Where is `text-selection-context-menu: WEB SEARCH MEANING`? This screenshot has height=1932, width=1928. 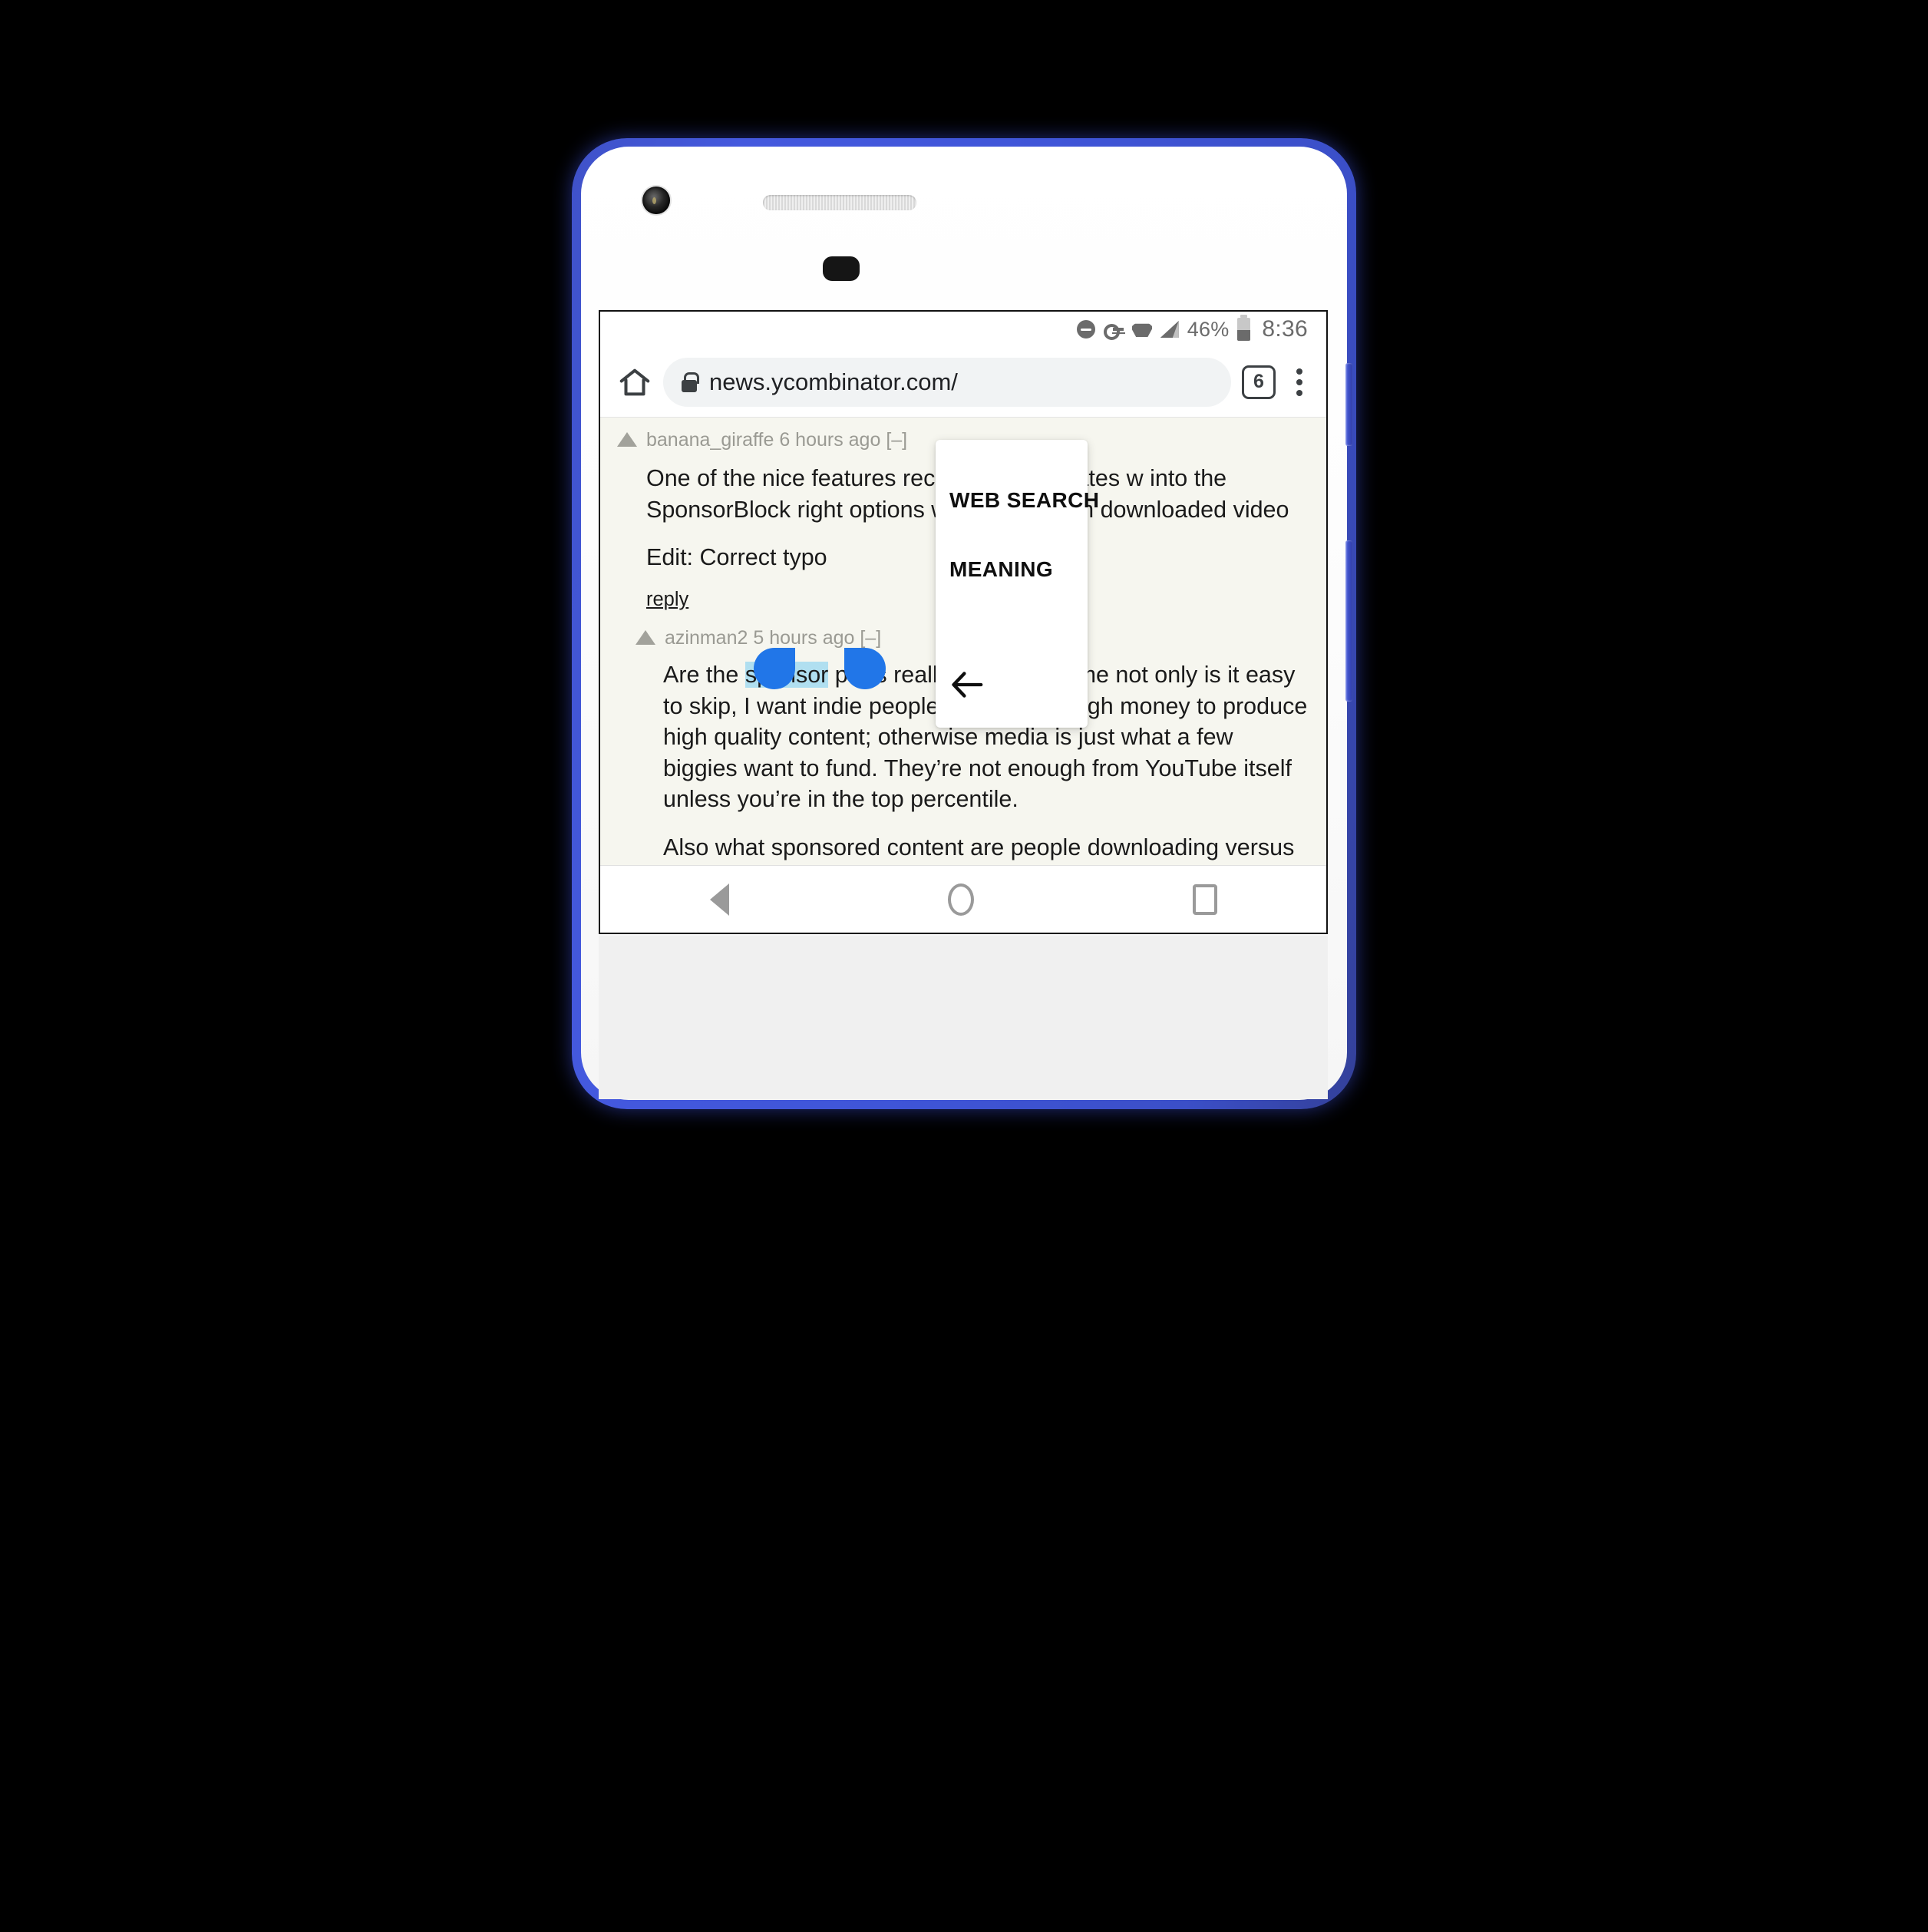
text-selection-context-menu: WEB SEARCH MEANING is located at coordinates (1018, 584).